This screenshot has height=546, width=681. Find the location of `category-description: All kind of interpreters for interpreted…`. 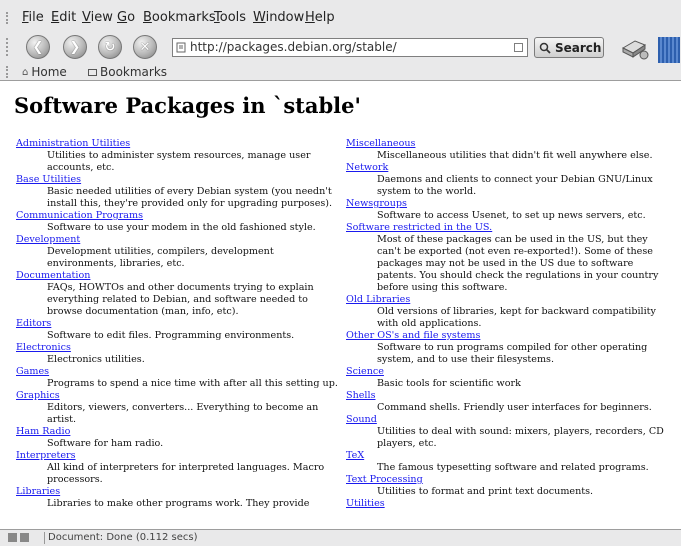

category-description: All kind of interpreters for interpreted… is located at coordinates (186, 473).